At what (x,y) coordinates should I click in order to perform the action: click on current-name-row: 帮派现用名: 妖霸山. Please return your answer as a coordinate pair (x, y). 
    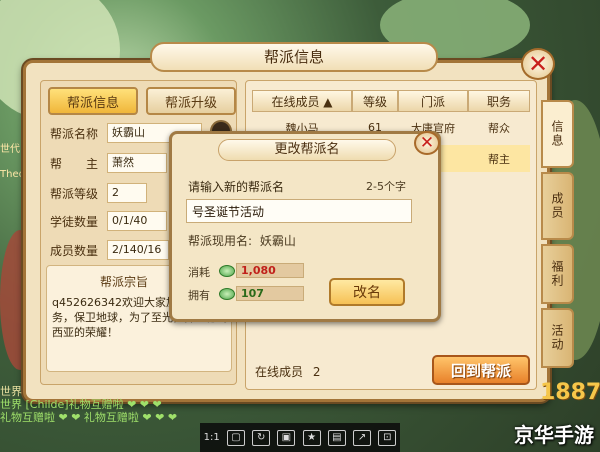
    Looking at the image, I should click on (242, 240).